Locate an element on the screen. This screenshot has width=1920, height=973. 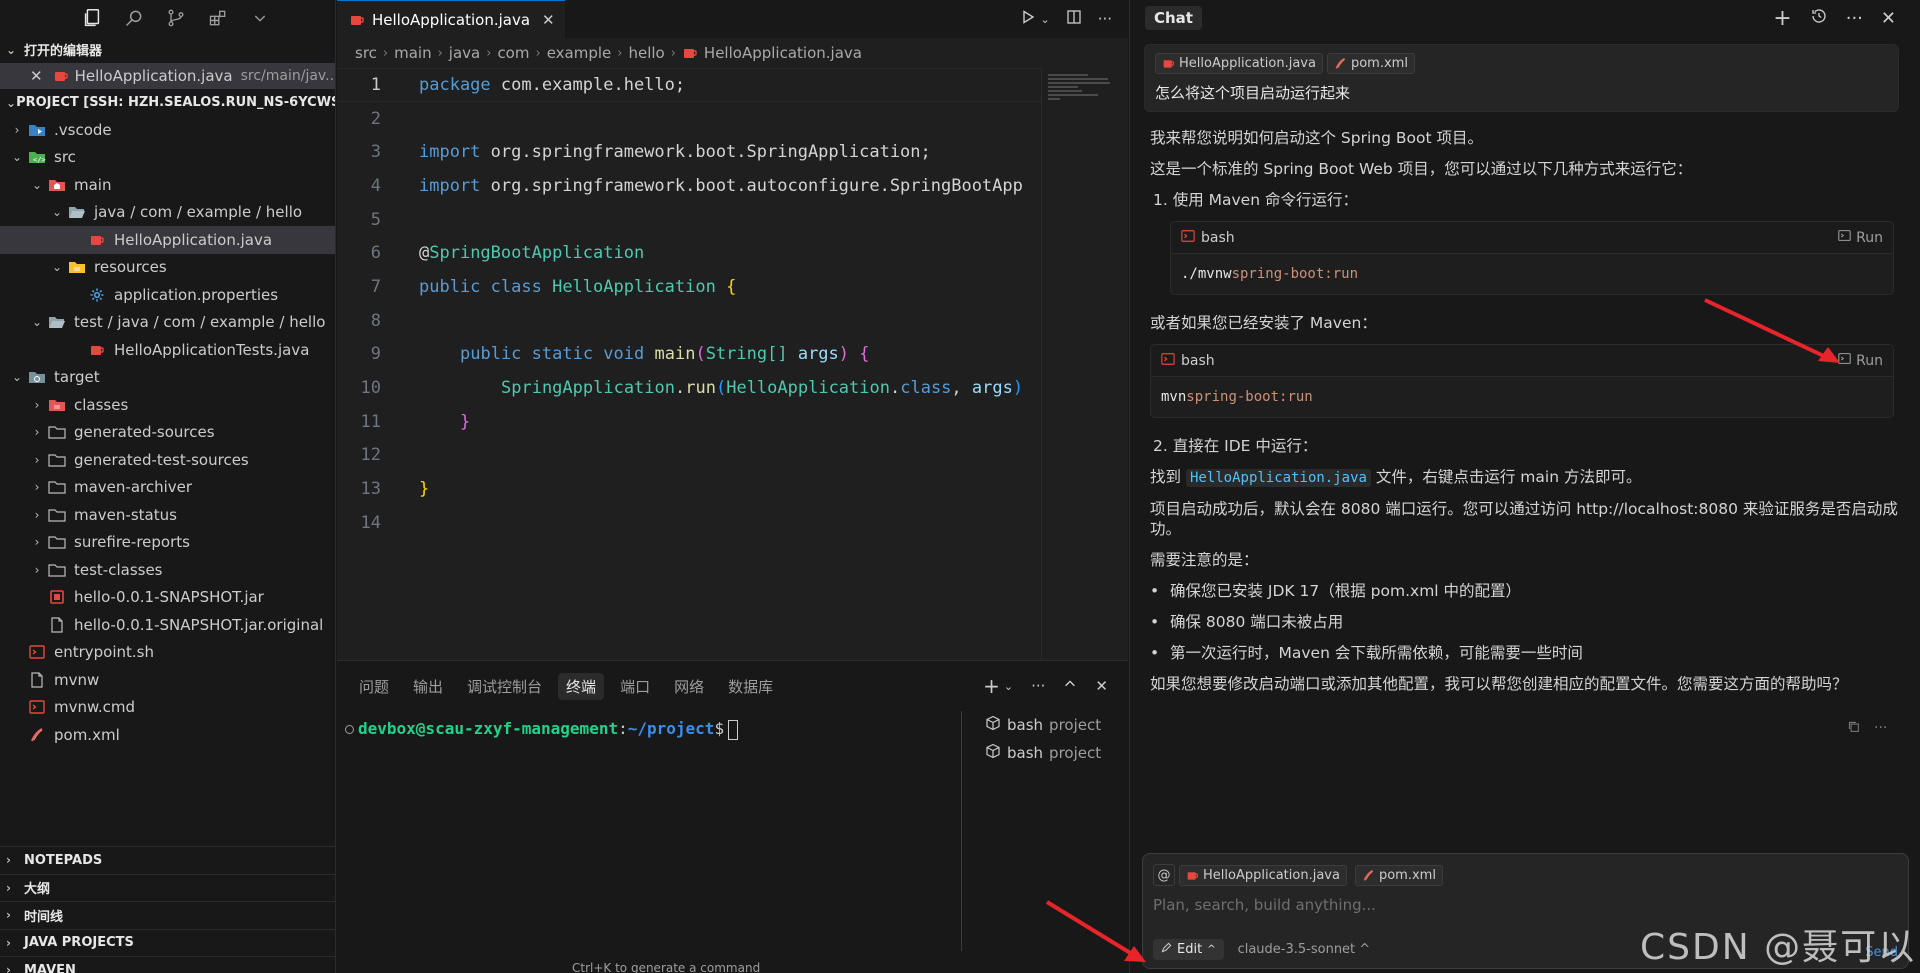
tree-item: mvnw is located at coordinates (167, 680).